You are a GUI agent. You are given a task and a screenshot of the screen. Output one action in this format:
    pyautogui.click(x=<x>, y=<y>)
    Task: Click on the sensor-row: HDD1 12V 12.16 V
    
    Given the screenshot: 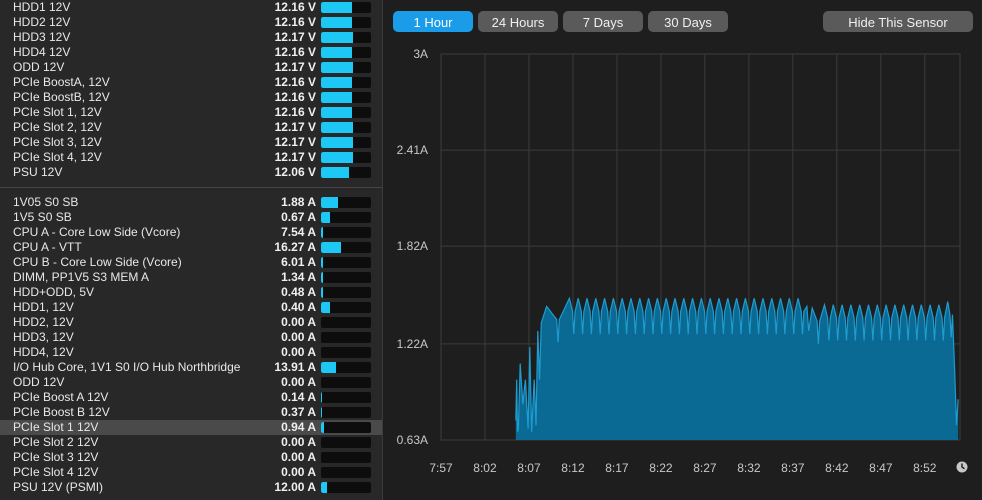 What is the action you would take?
    pyautogui.click(x=191, y=7)
    